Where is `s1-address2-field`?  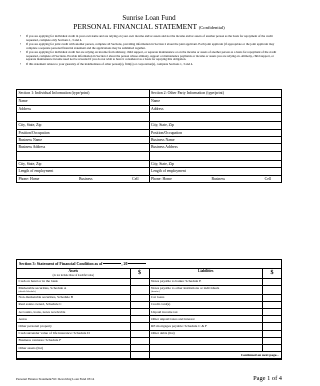 s1-address2-field is located at coordinates (83, 117).